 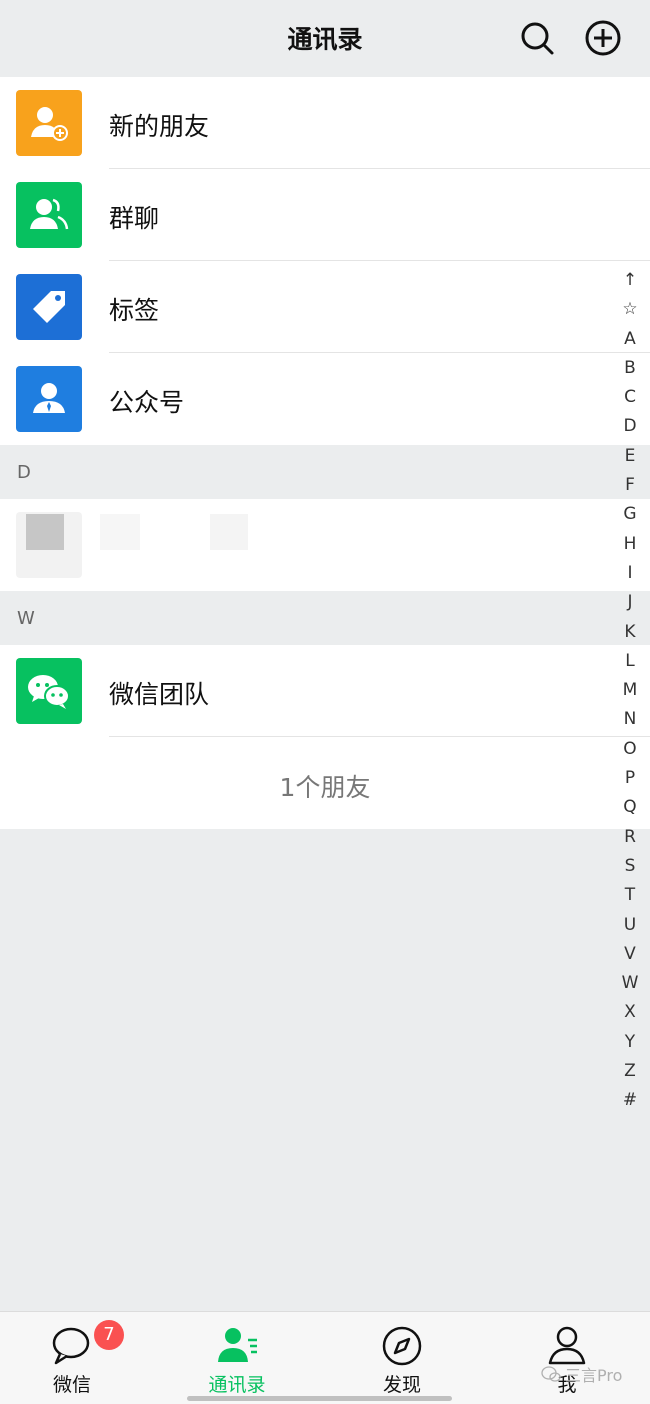 What do you see at coordinates (134, 218) in the screenshot?
I see `row-label: 群聊` at bounding box center [134, 218].